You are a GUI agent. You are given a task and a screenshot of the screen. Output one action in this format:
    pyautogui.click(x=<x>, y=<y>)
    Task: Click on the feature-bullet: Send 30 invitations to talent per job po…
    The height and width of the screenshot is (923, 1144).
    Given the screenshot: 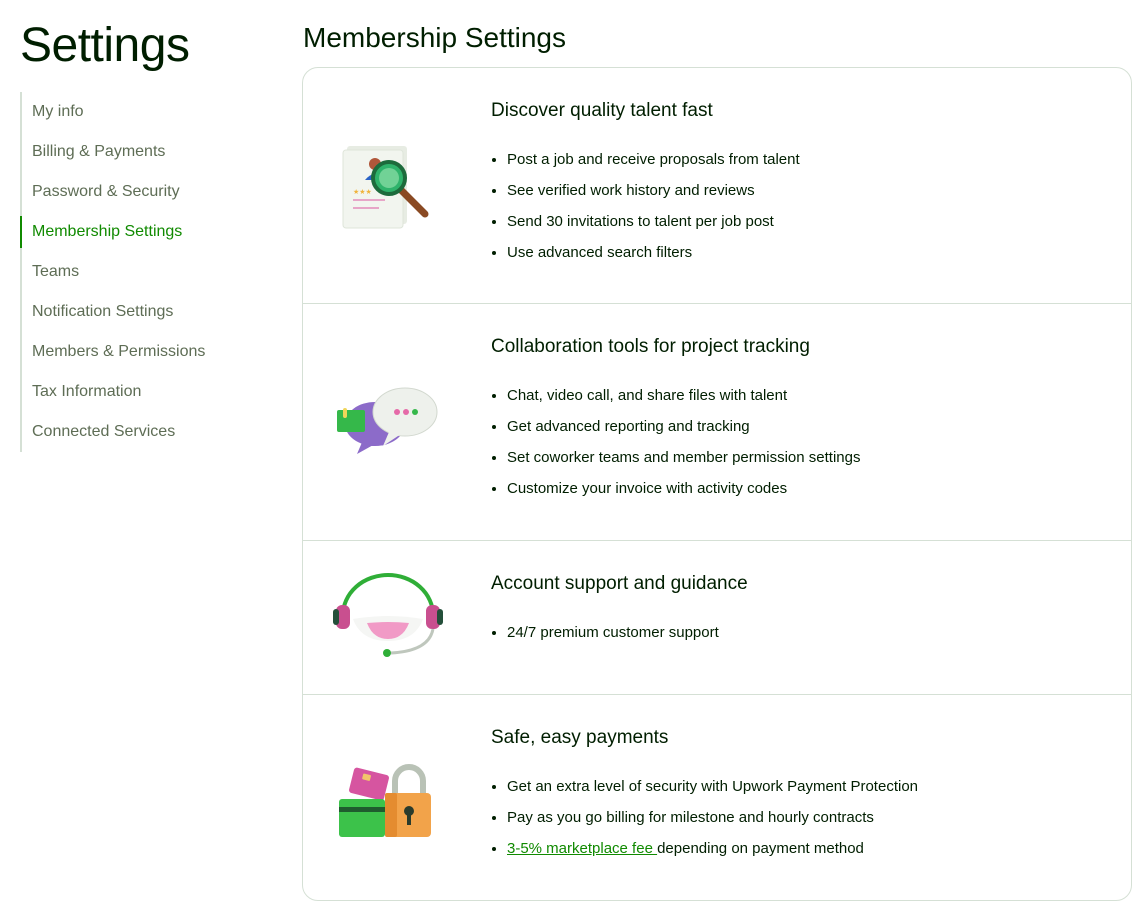 What is the action you would take?
    pyautogui.click(x=653, y=221)
    